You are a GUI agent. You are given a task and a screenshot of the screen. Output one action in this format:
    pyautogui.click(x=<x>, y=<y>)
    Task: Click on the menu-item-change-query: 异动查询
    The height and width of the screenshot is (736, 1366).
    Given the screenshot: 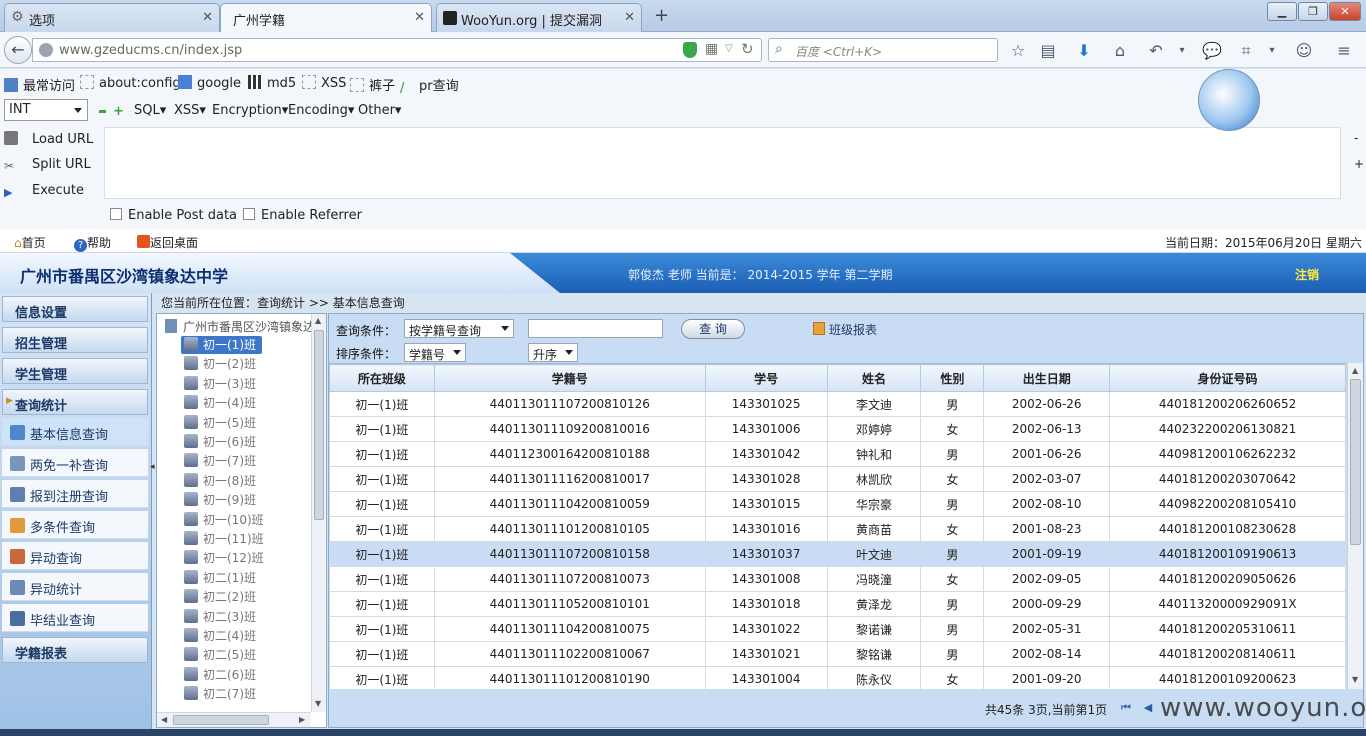 What is the action you would take?
    pyautogui.click(x=75, y=556)
    